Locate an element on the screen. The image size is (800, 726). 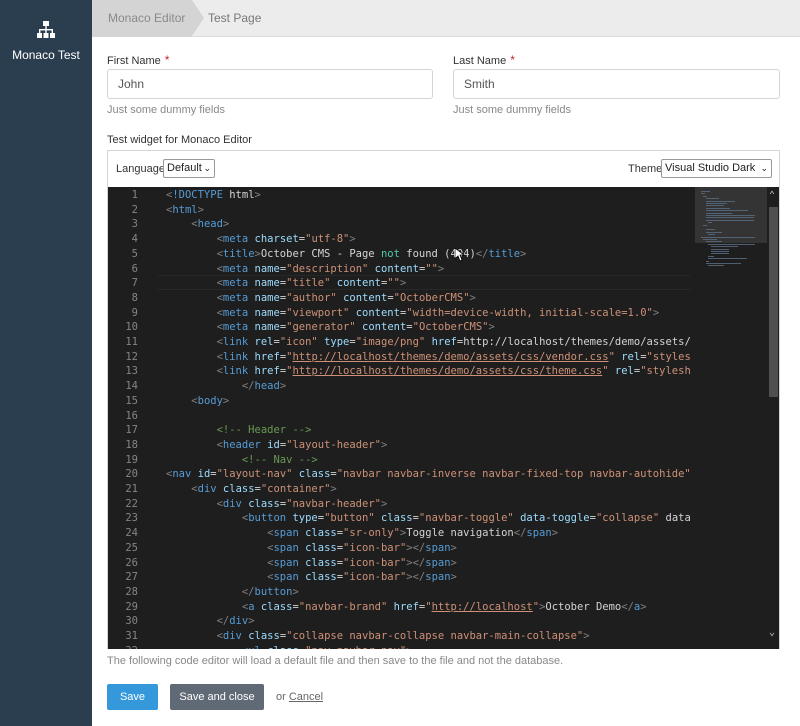
line-number: 12 is located at coordinates (131, 356).